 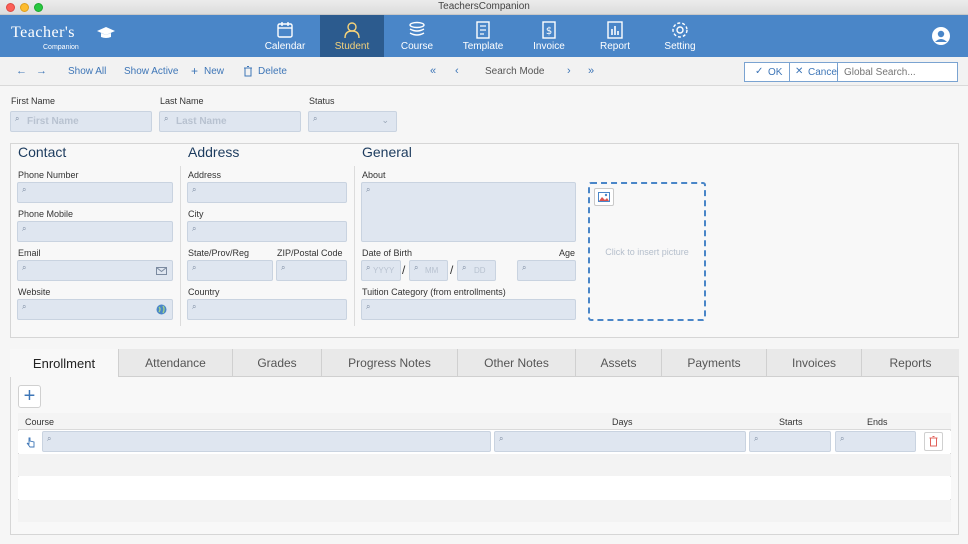 I want to click on chevron-down-icon: ⌄, so click(x=385, y=120).